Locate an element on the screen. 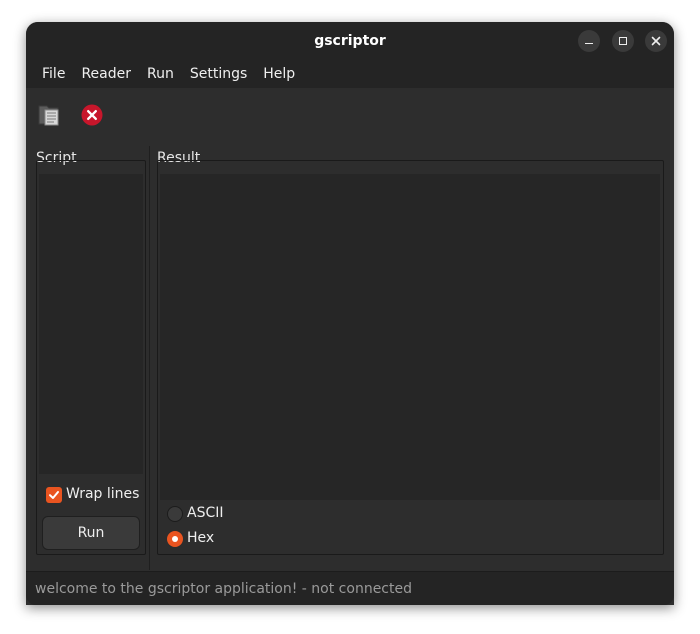 The height and width of the screenshot is (634, 700). maximize-button is located at coordinates (623, 41).